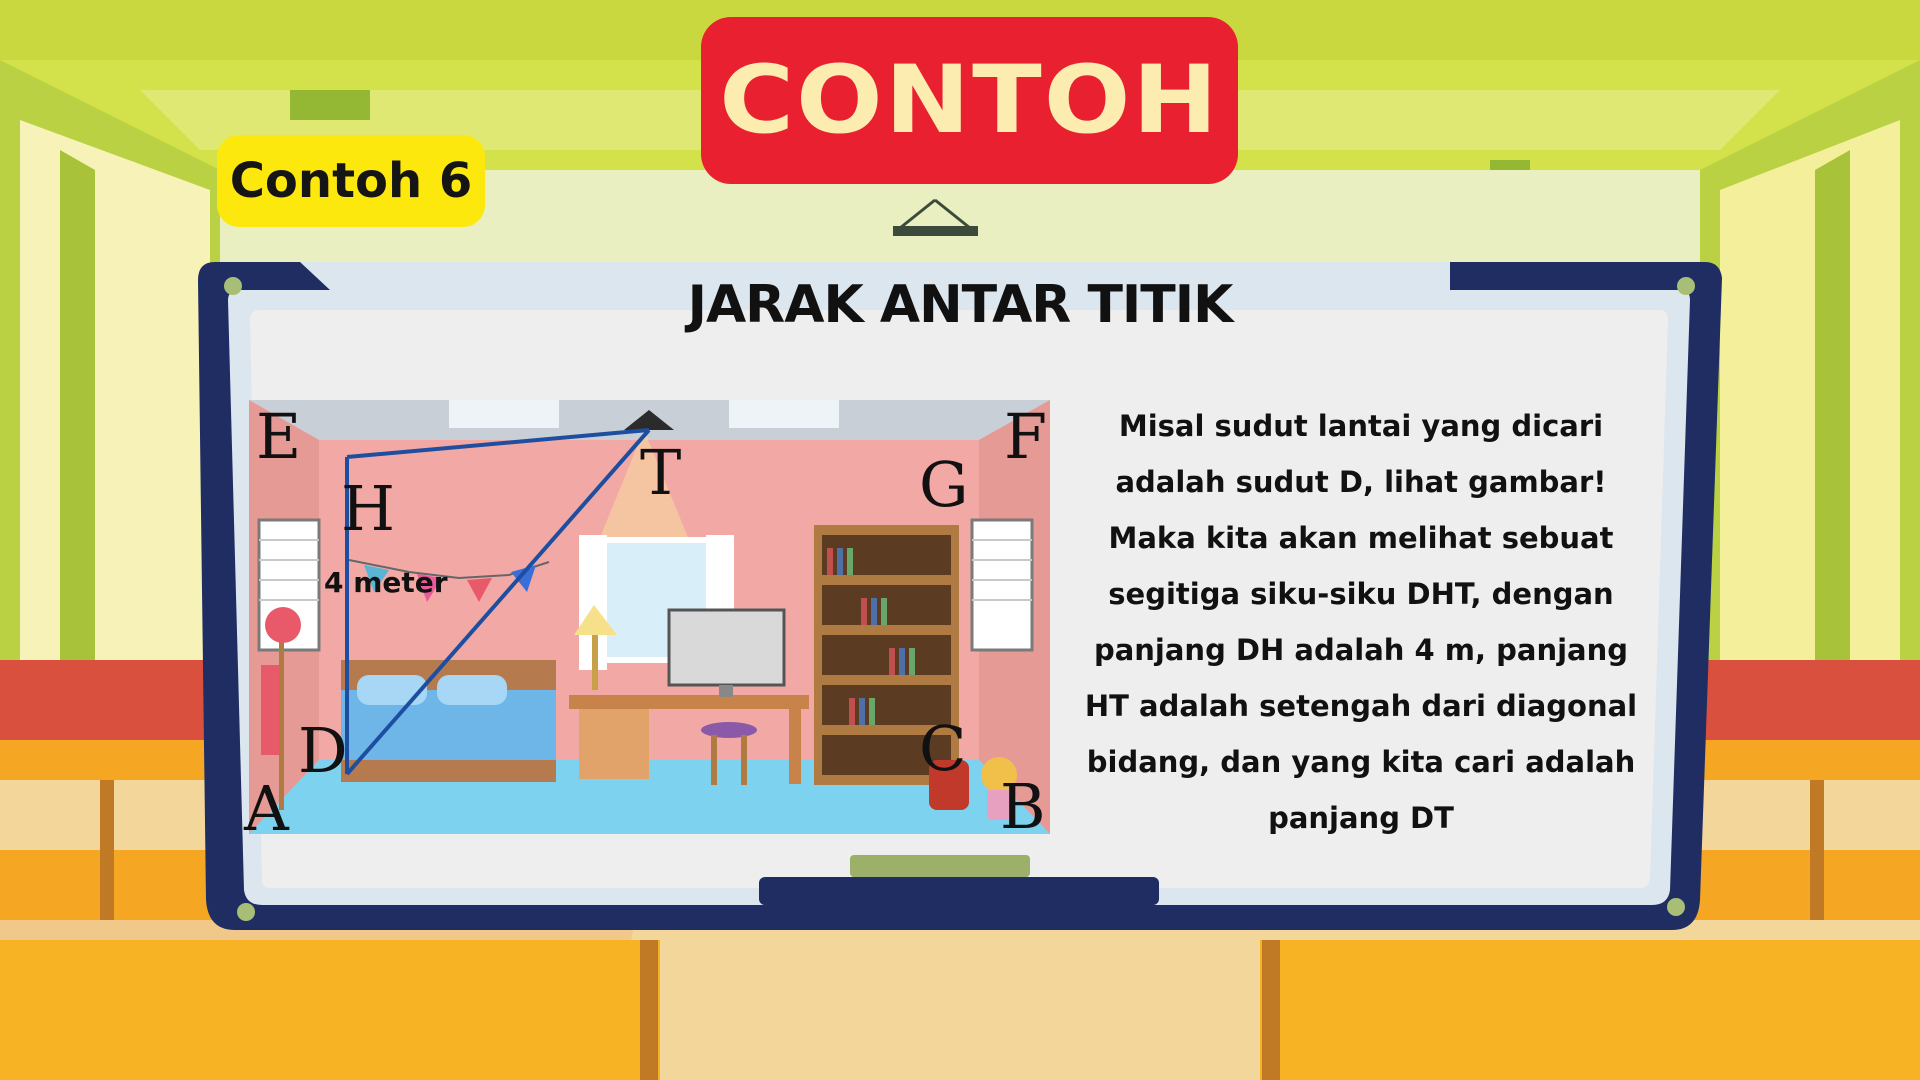 The height and width of the screenshot is (1080, 1920). What do you see at coordinates (266, 808) in the screenshot?
I see `label-a: A` at bounding box center [266, 808].